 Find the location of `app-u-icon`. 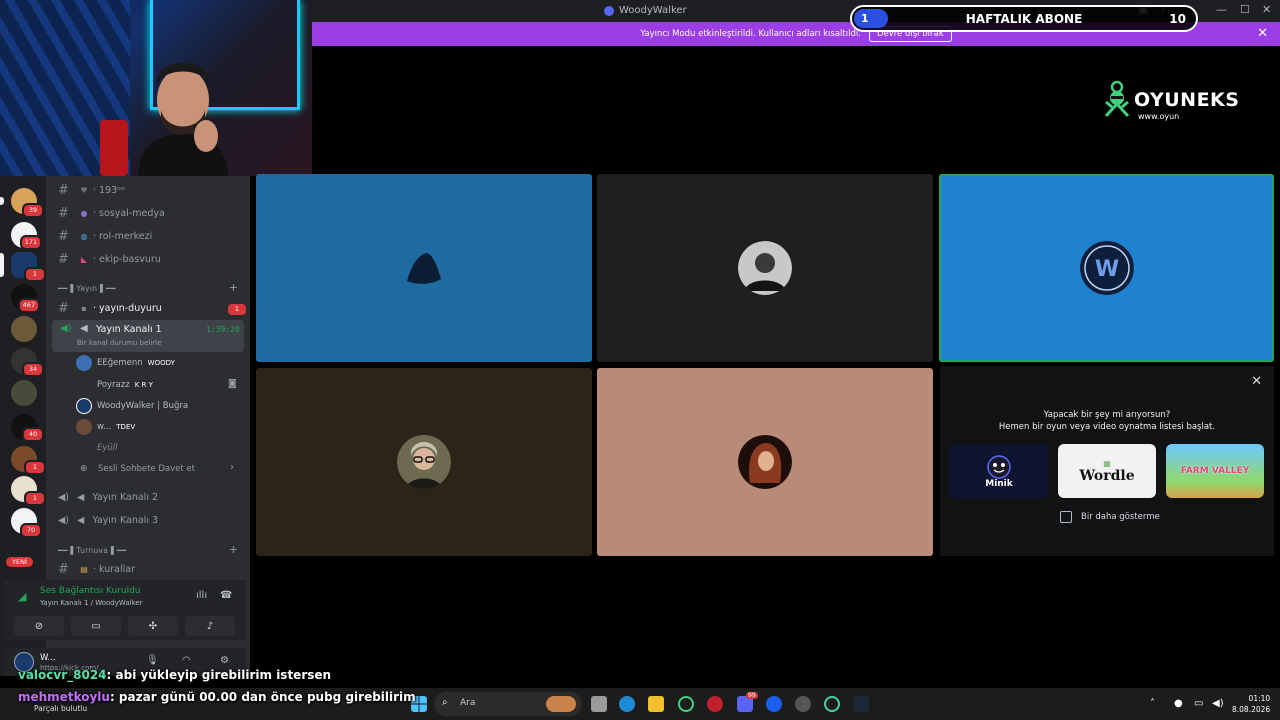

app-u-icon is located at coordinates (686, 704).